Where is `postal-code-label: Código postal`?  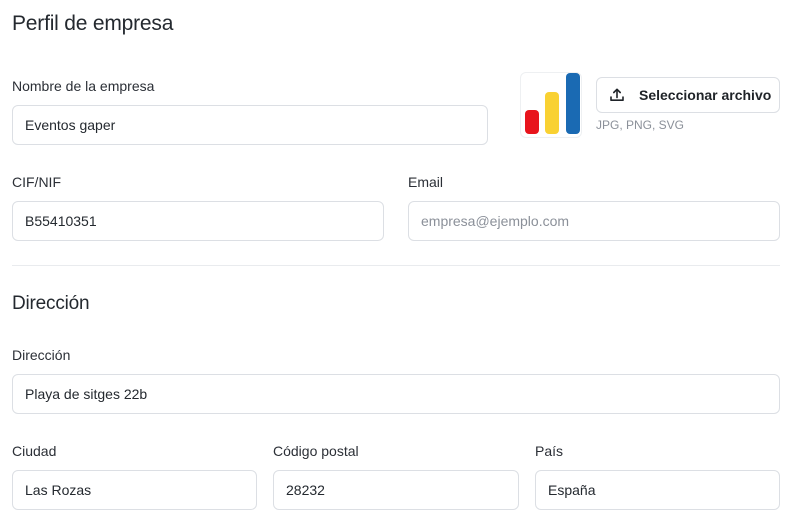
postal-code-label: Código postal is located at coordinates (316, 451).